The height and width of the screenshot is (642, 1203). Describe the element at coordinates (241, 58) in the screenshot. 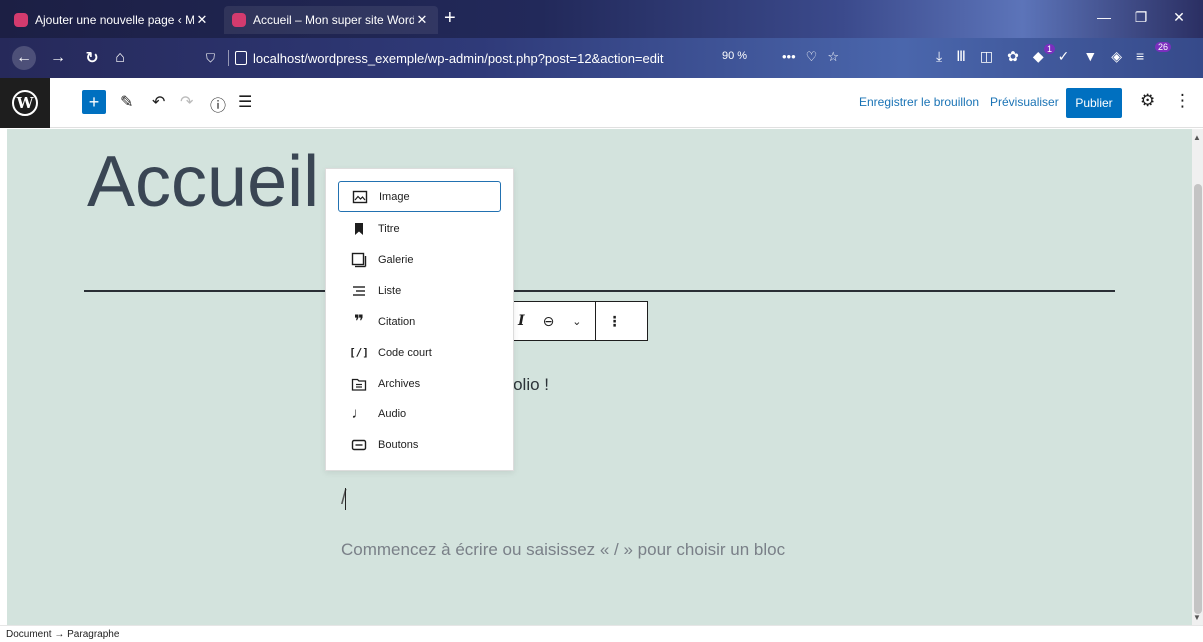

I see `page-icon` at that location.